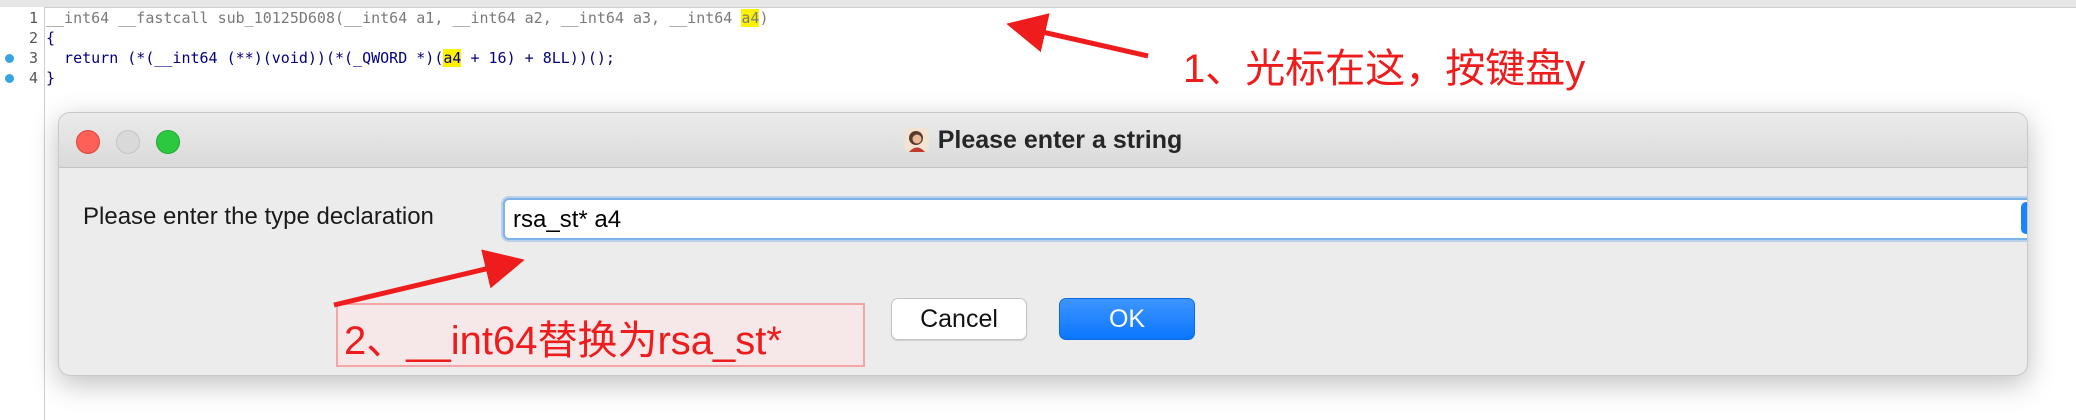 This screenshot has height=420, width=2076. What do you see at coordinates (1060, 139) in the screenshot?
I see `dialog-title: Please enter a string` at bounding box center [1060, 139].